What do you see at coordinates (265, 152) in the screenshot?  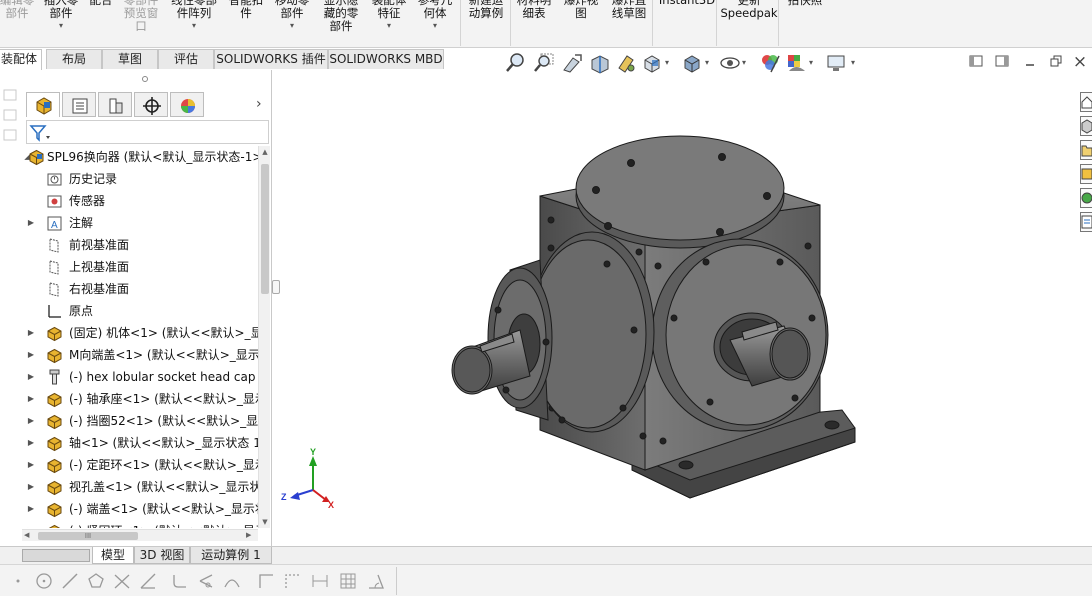 I see `scroll-up-icon: ▲` at bounding box center [265, 152].